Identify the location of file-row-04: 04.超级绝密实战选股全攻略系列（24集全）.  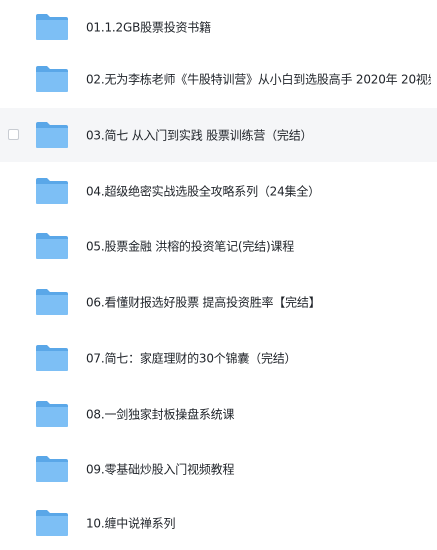
(218, 191).